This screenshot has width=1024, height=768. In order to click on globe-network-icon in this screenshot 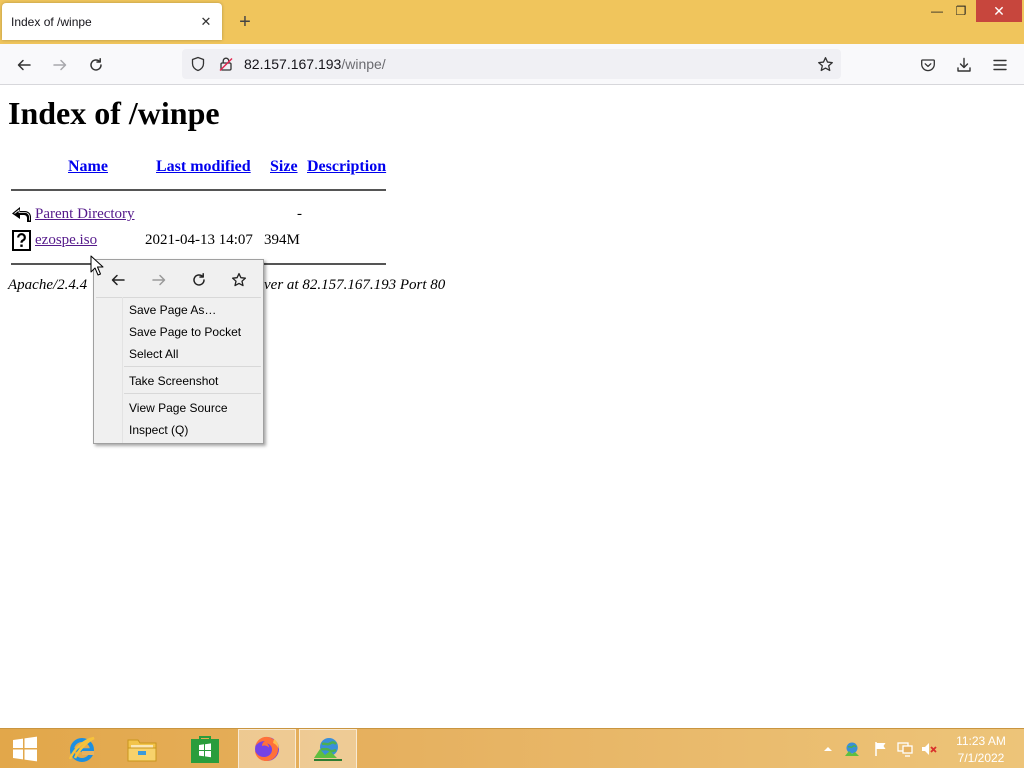, I will do `click(328, 749)`.